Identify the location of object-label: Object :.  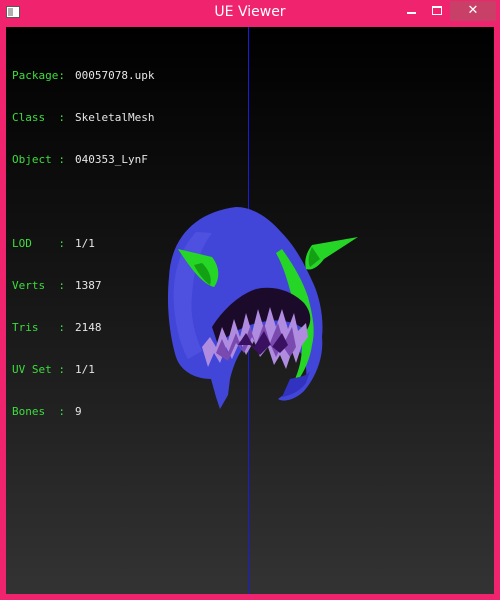
(38, 159).